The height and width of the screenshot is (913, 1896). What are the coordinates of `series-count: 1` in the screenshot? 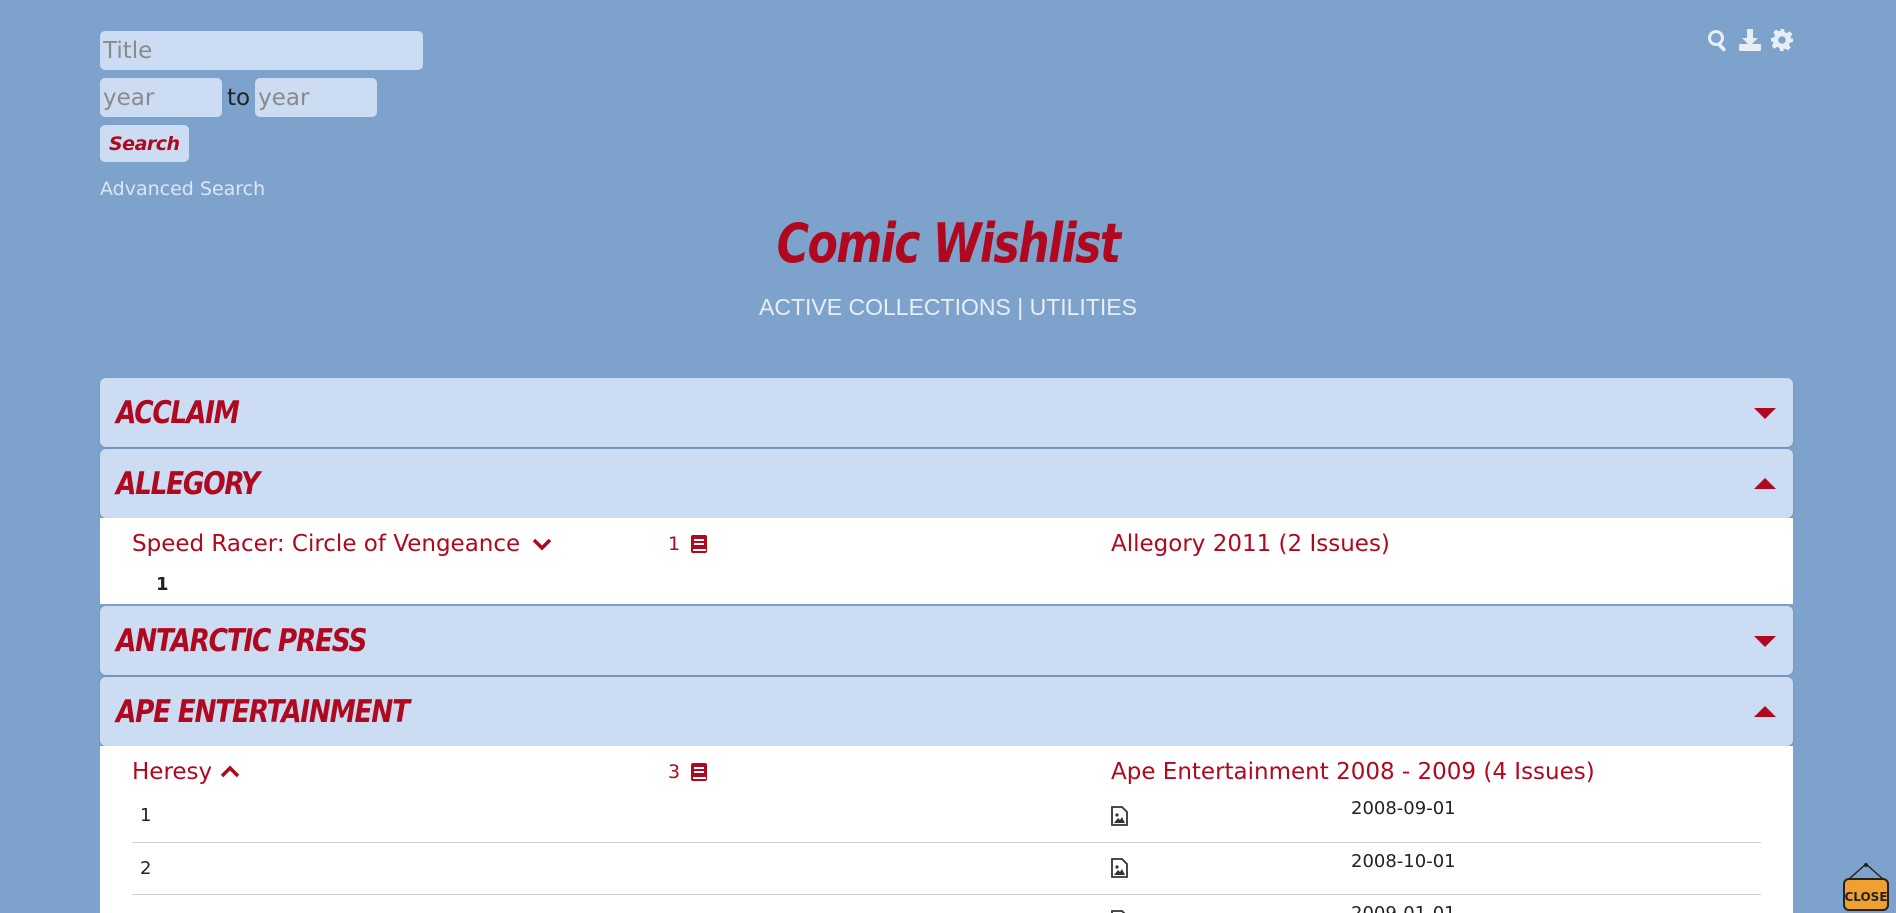 It's located at (889, 544).